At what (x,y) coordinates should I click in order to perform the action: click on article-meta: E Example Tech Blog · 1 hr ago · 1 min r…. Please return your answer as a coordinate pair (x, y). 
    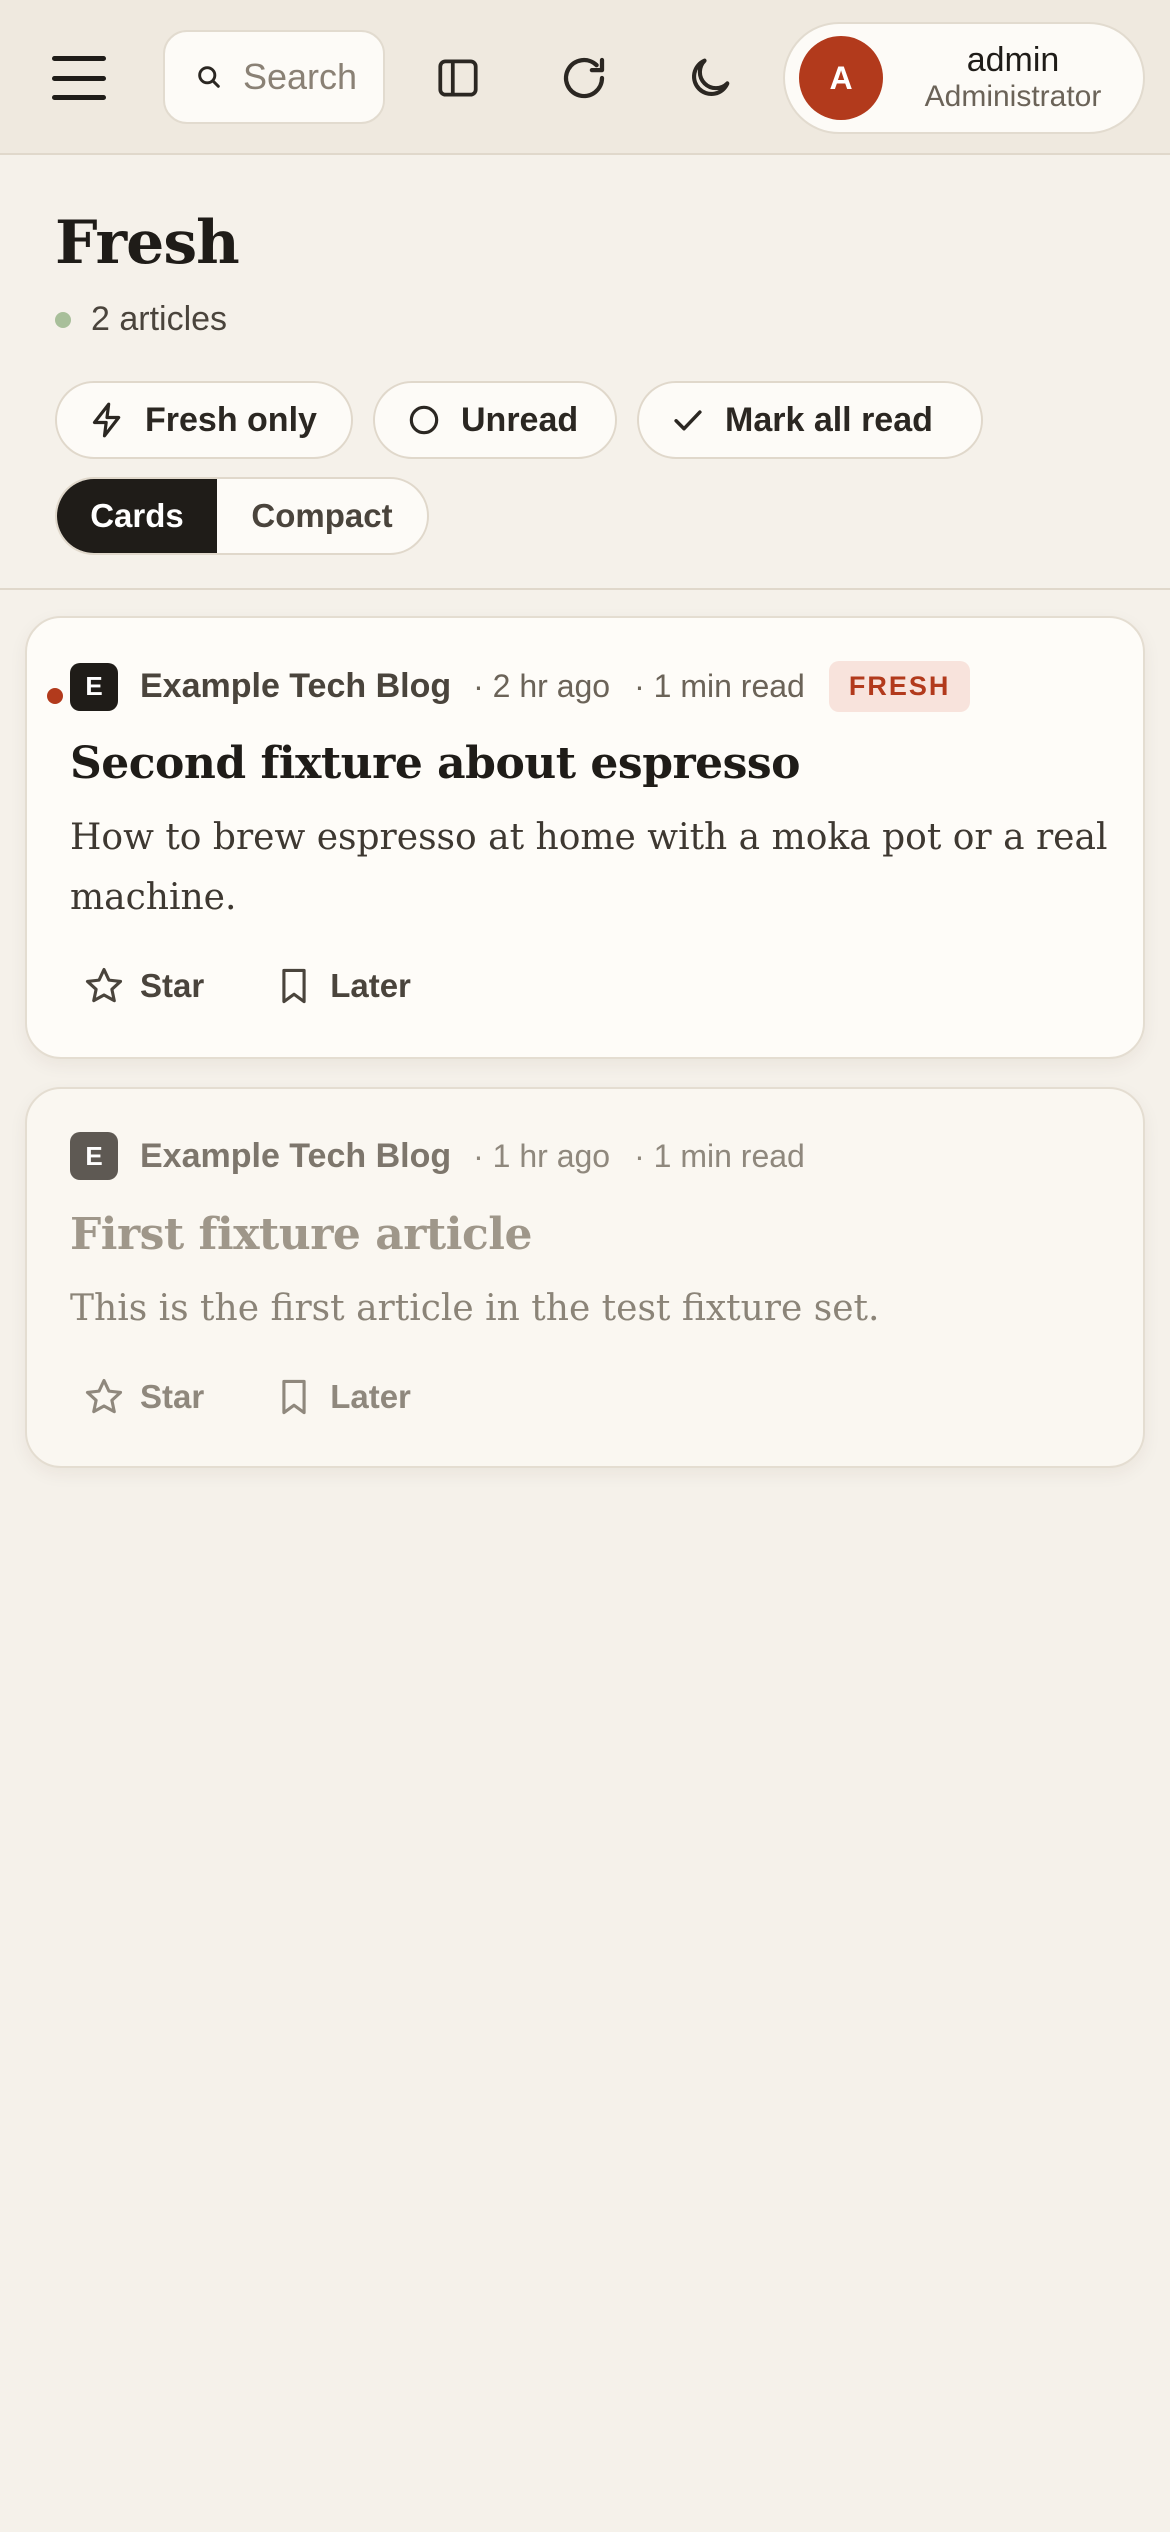
    Looking at the image, I should click on (449, 1156).